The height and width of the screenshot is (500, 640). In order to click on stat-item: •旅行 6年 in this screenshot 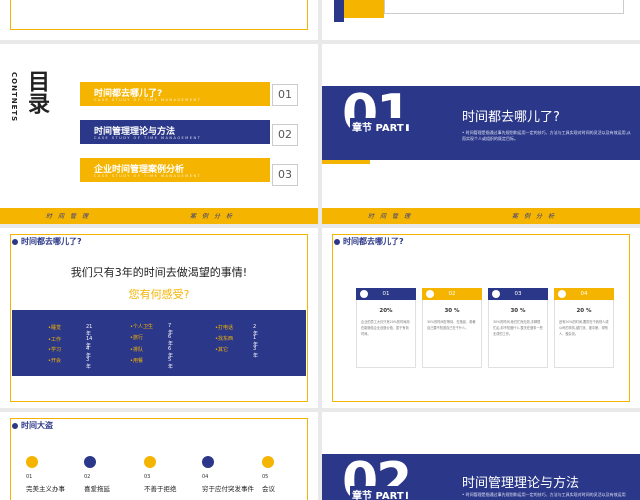, I will do `click(152, 340)`.